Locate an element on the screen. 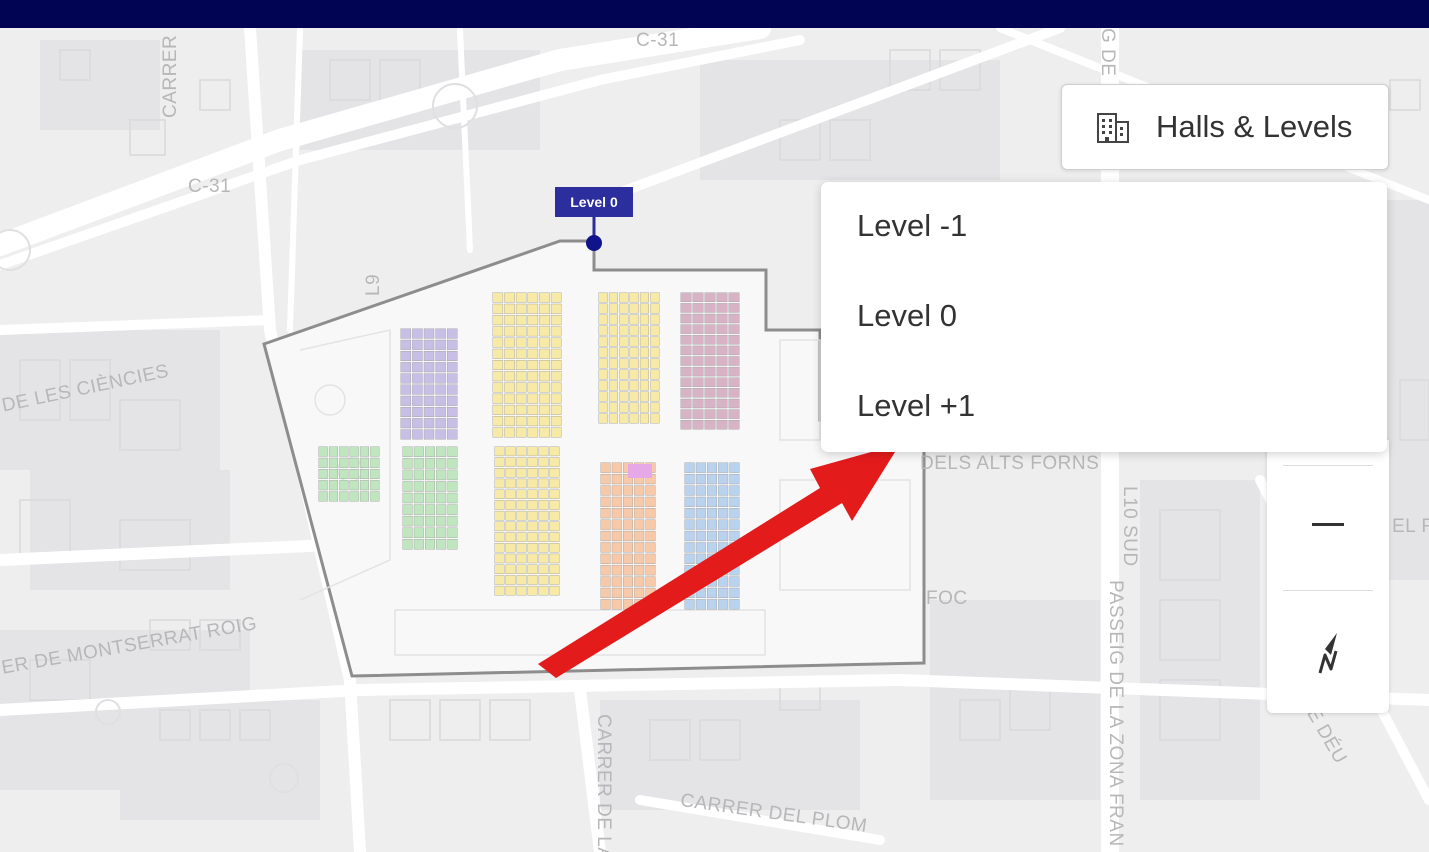 The width and height of the screenshot is (1429, 852). compass-button is located at coordinates (1328, 653).